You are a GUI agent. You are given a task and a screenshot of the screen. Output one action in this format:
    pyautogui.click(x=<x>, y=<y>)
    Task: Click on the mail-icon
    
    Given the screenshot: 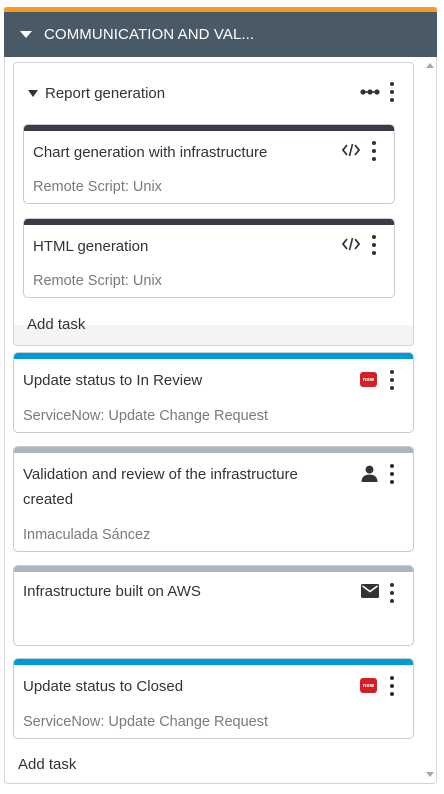 What is the action you would take?
    pyautogui.click(x=370, y=591)
    